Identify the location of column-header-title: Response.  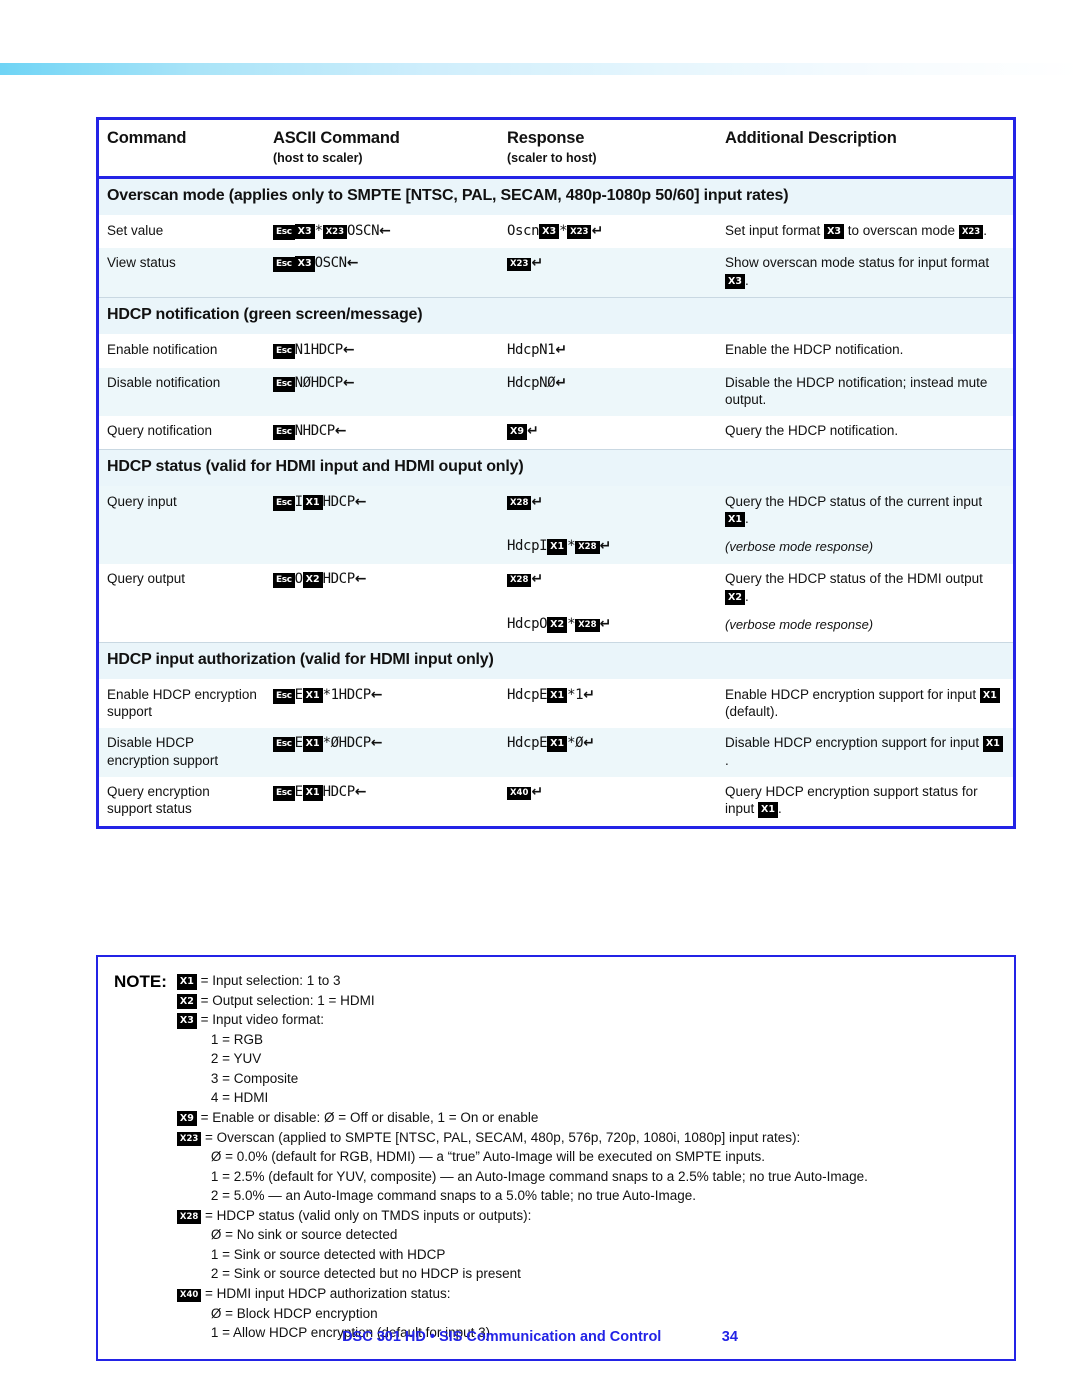
(546, 138).